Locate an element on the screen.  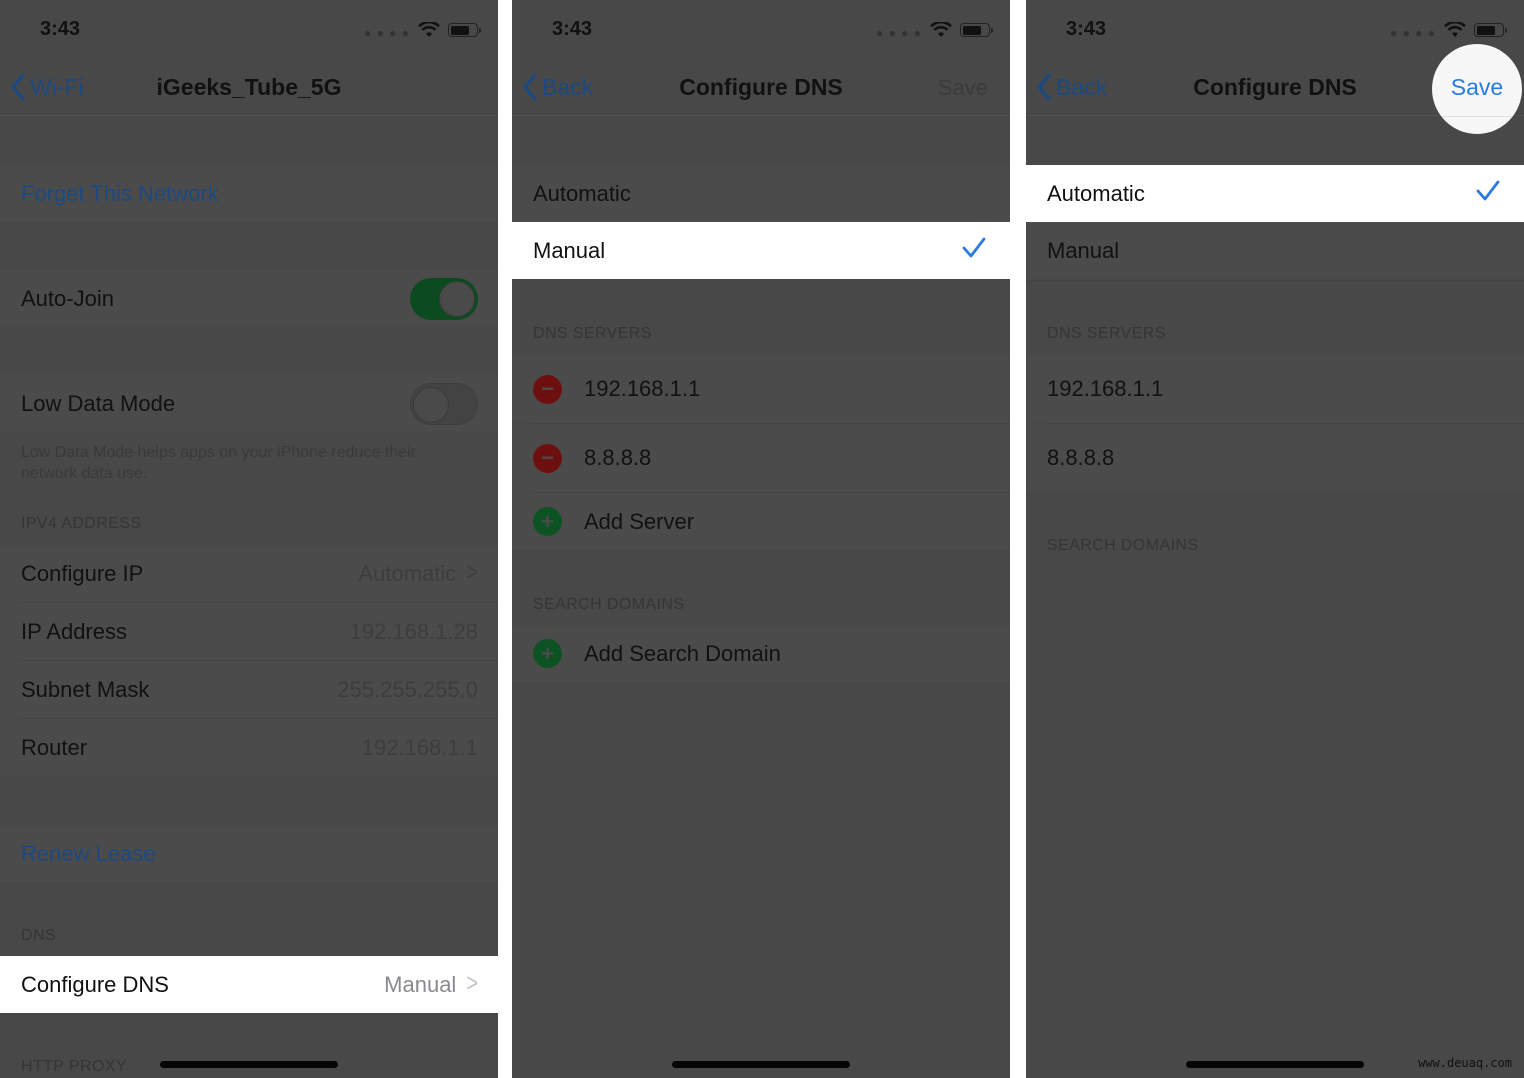
row-value: Automatic is located at coordinates (407, 573).